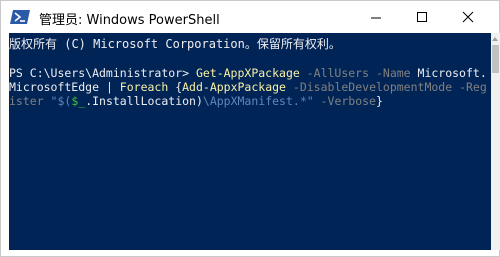 This screenshot has height=257, width=500. I want to click on cmdlet-get-appxpackage: Get-AppXPackage, so click(247, 73).